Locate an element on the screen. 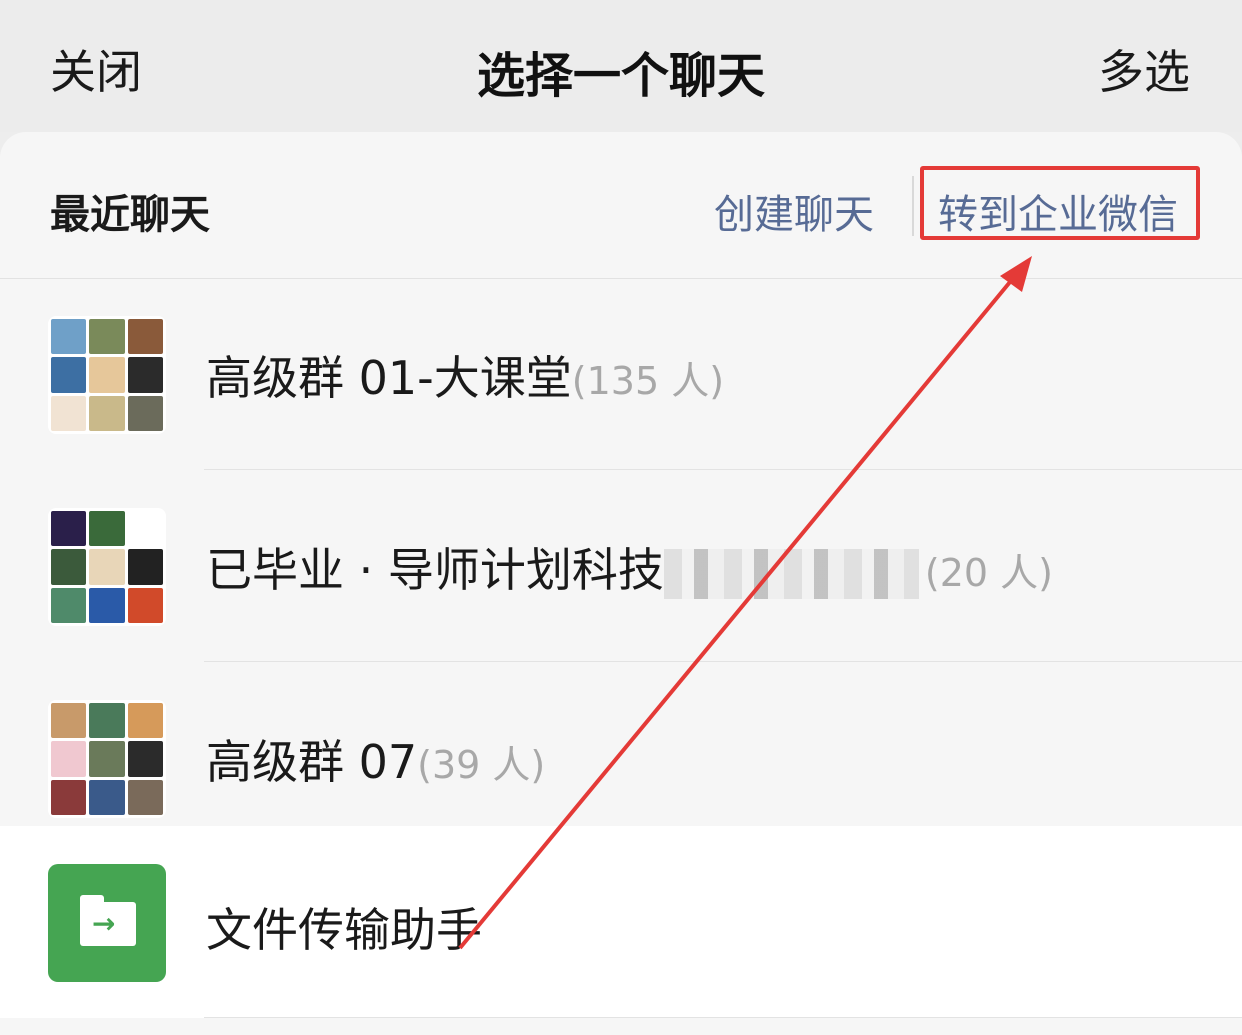 Image resolution: width=1242 pixels, height=1035 pixels. divider is located at coordinates (913, 206).